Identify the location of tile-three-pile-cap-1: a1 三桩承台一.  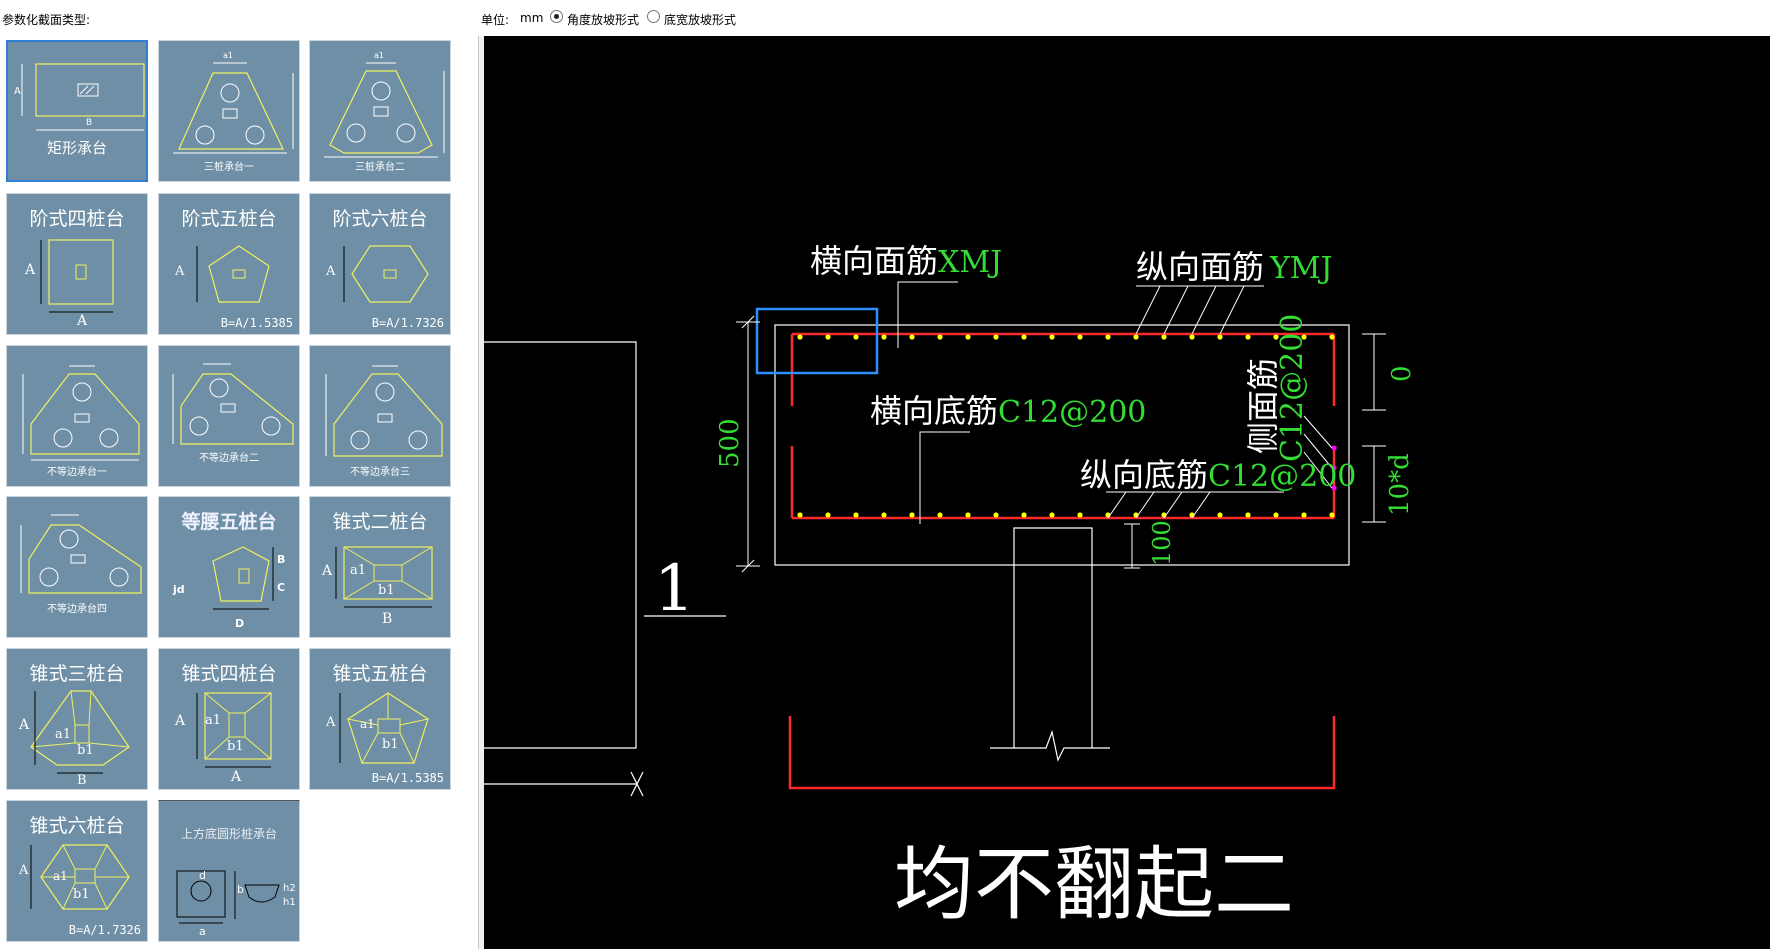
(229, 111).